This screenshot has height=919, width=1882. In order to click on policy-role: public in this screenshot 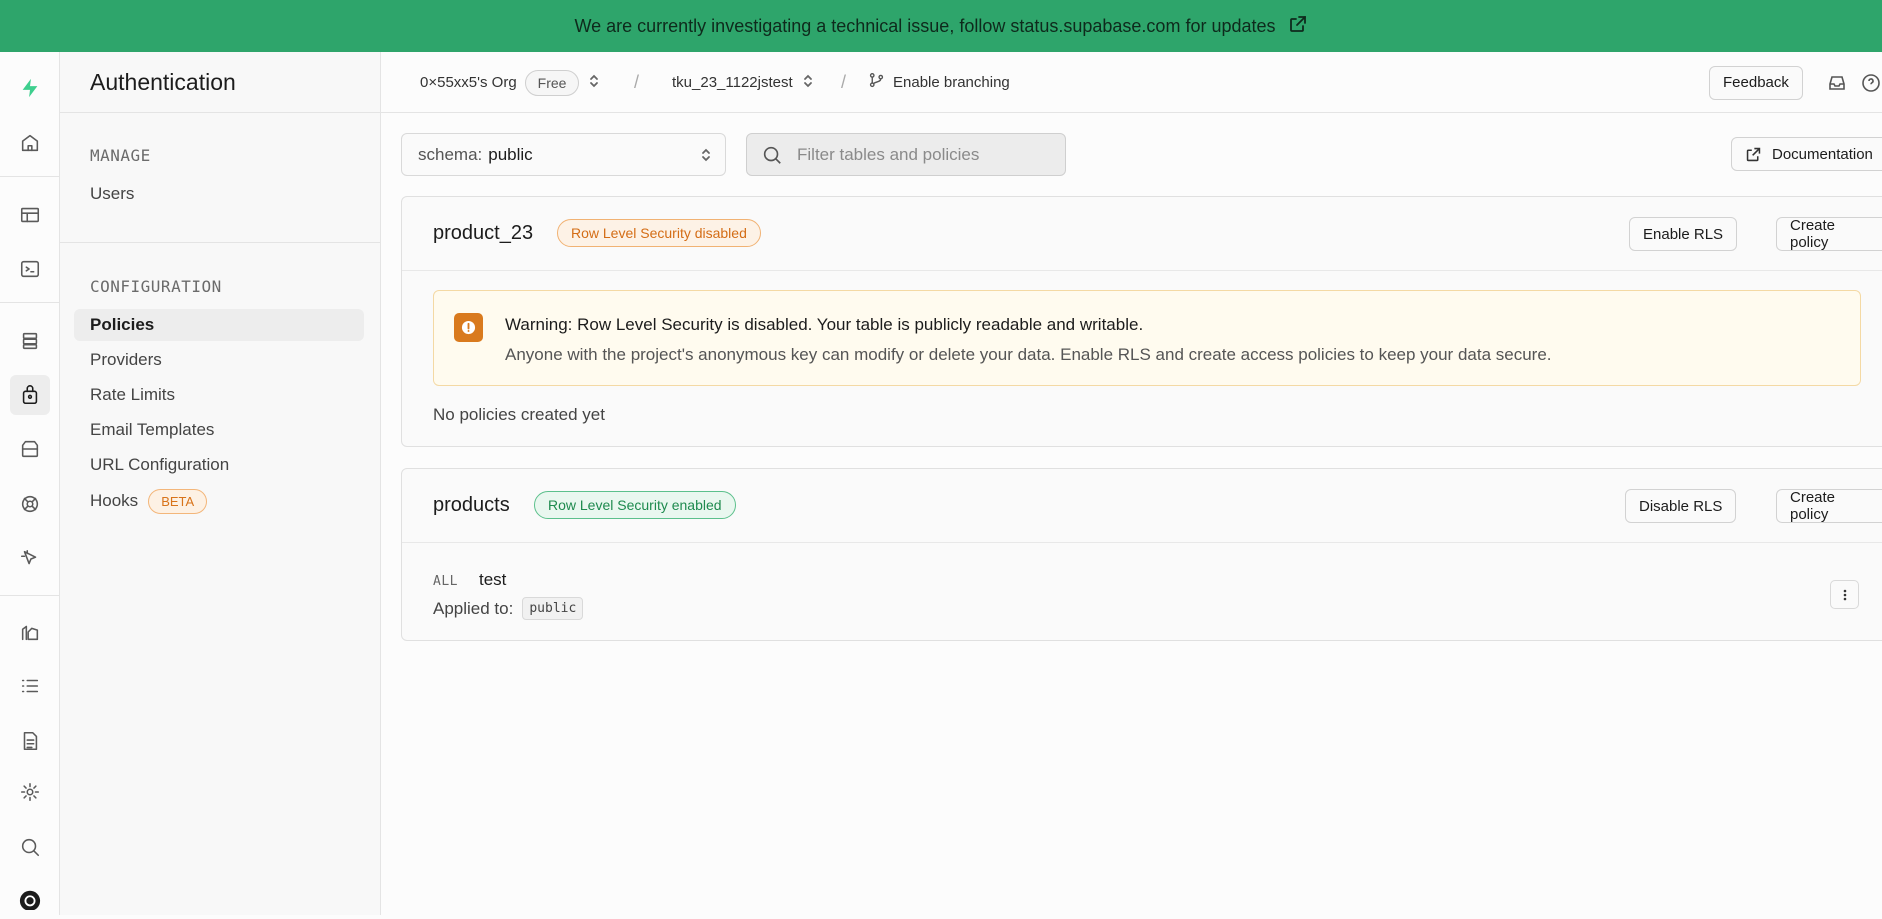, I will do `click(553, 608)`.